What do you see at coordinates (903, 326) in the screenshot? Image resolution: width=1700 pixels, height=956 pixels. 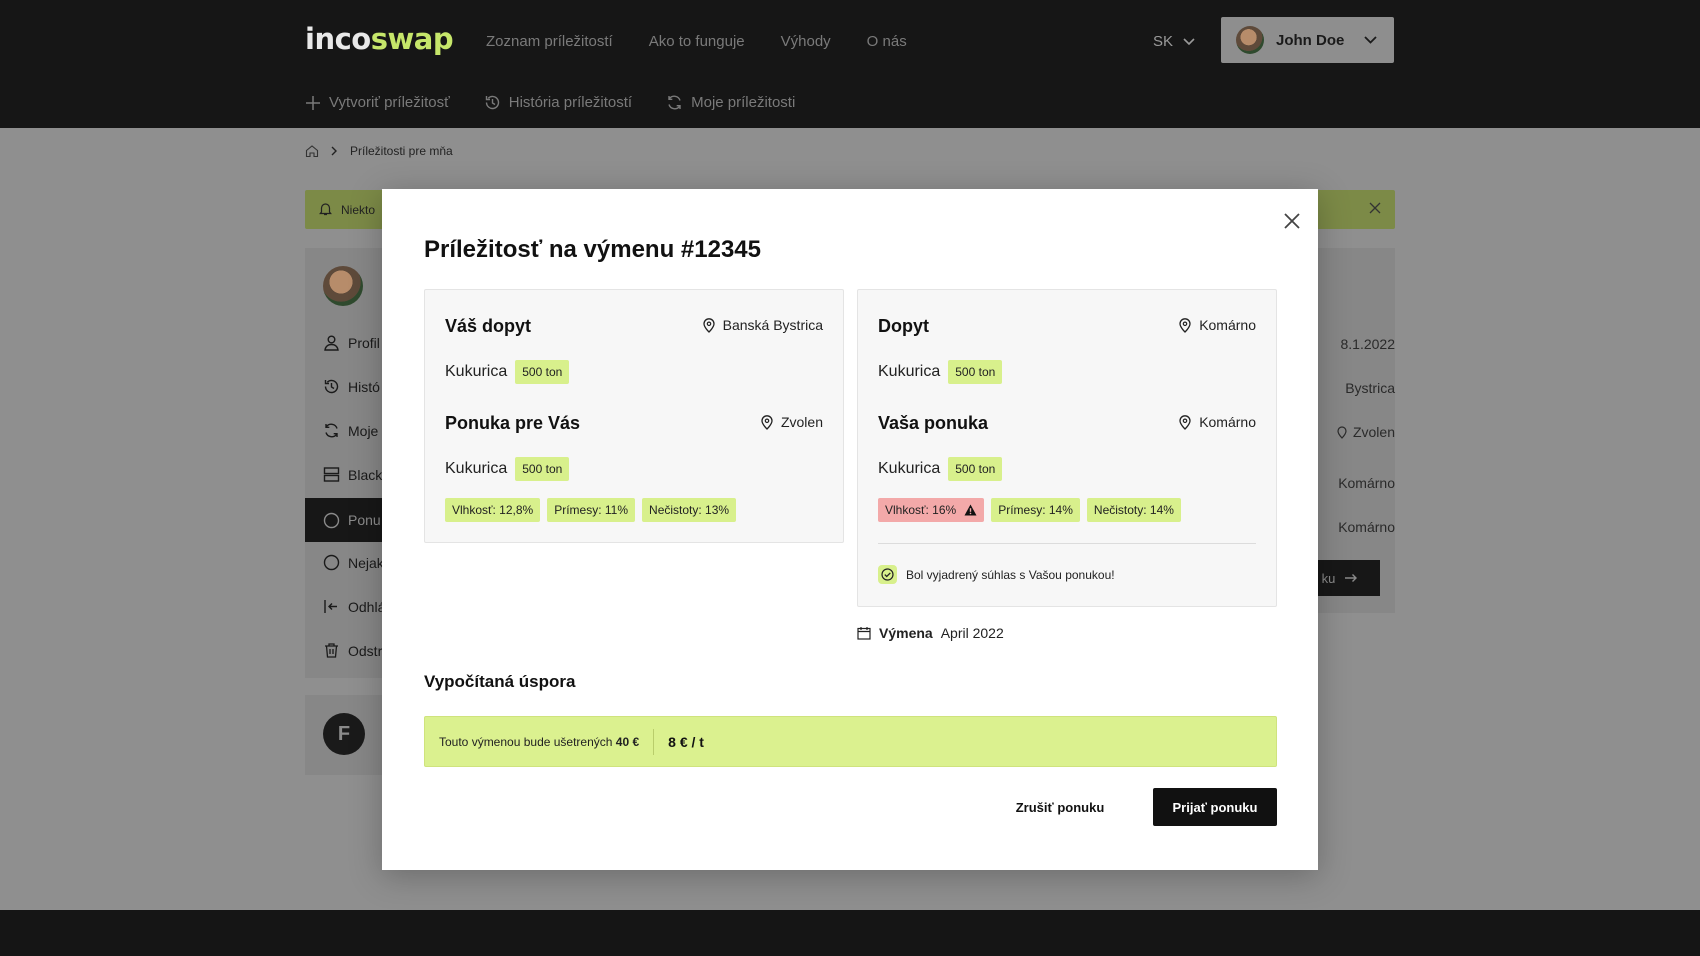 I see `card-heading: Dopyt` at bounding box center [903, 326].